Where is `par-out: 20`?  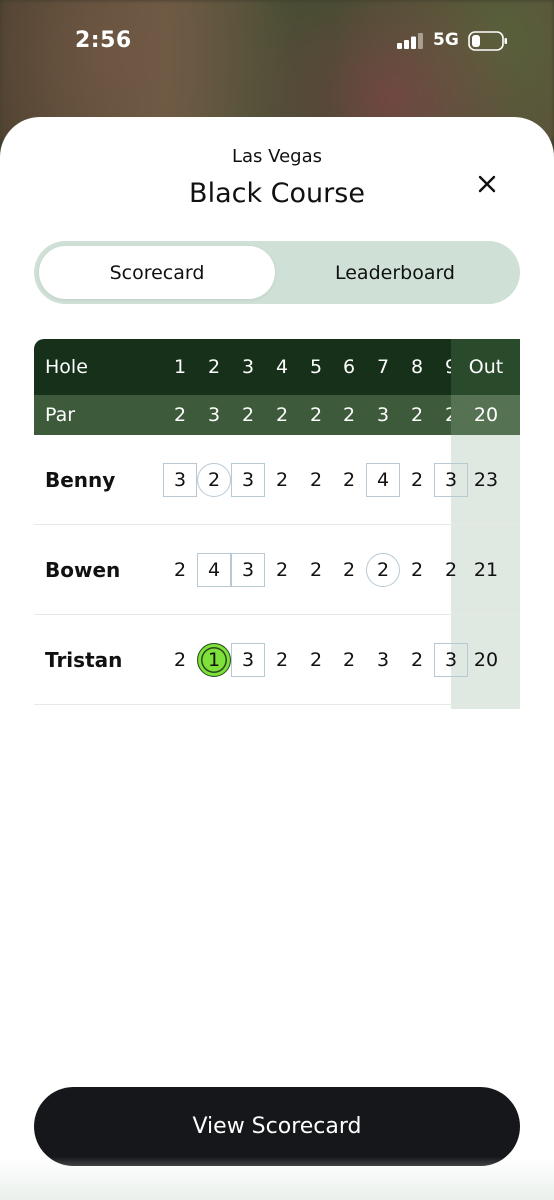
par-out: 20 is located at coordinates (485, 415).